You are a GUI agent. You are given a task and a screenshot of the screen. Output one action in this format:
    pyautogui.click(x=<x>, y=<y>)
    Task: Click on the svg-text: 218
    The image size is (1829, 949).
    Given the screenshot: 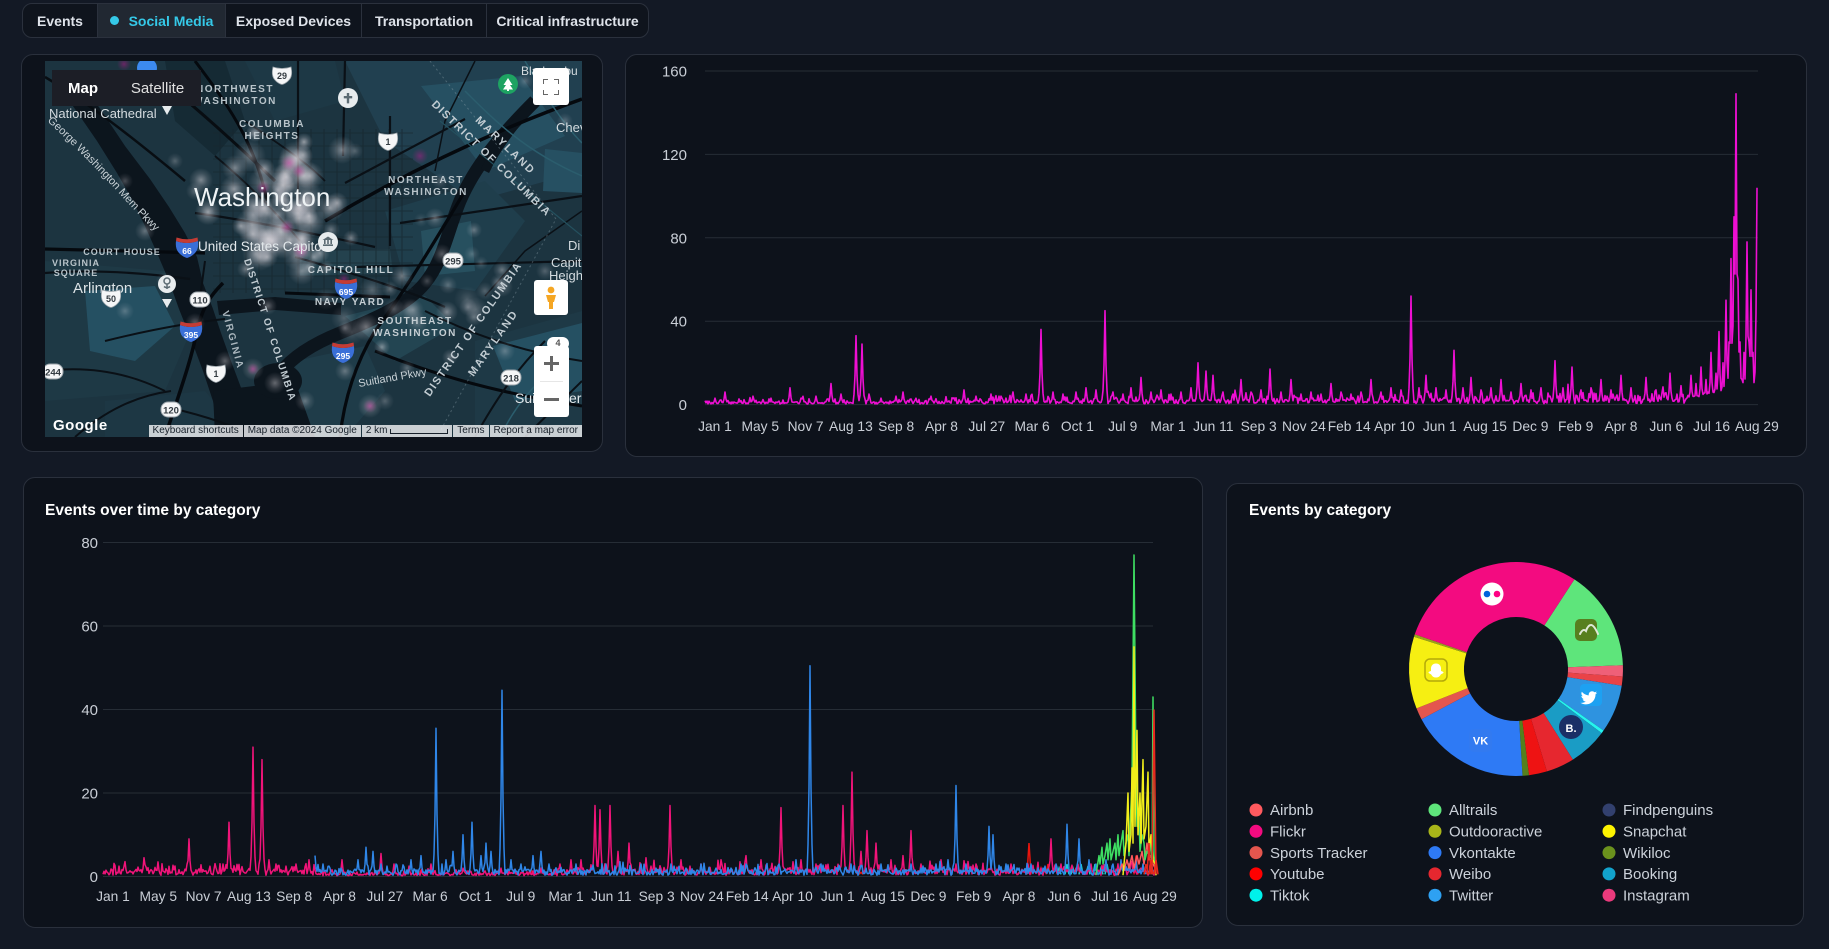 What is the action you would take?
    pyautogui.click(x=511, y=379)
    